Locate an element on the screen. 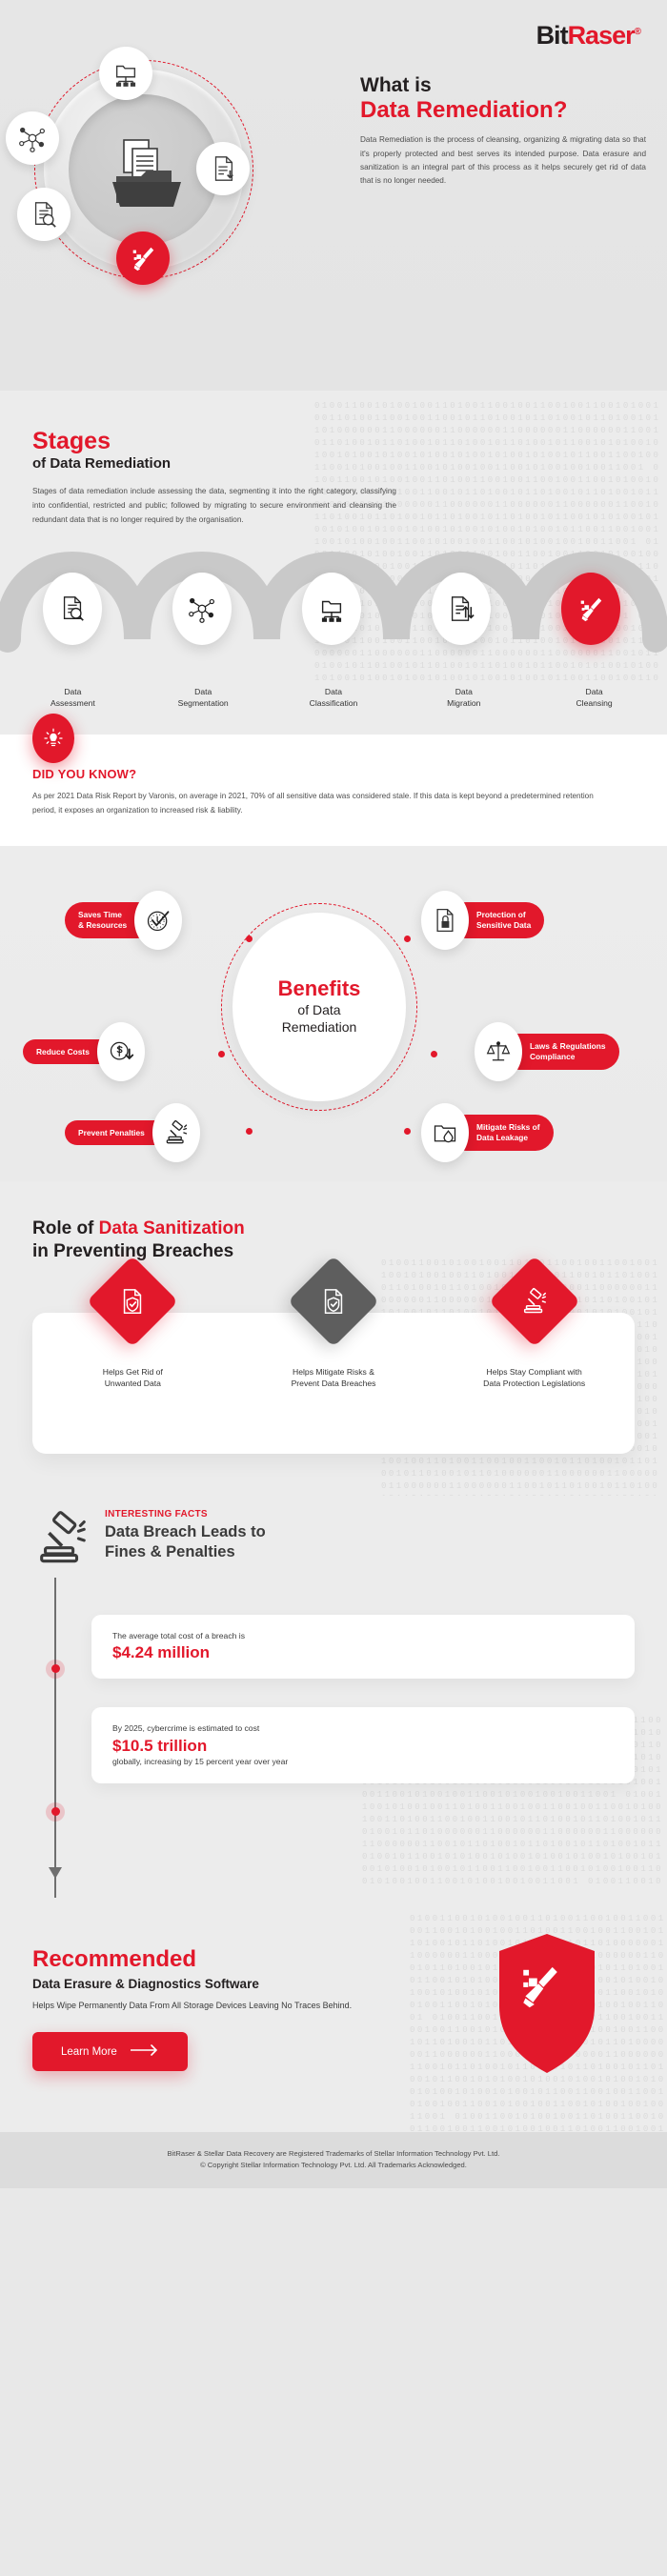 The image size is (667, 2576). stage-label-migration: Data Migration is located at coordinates (463, 698).